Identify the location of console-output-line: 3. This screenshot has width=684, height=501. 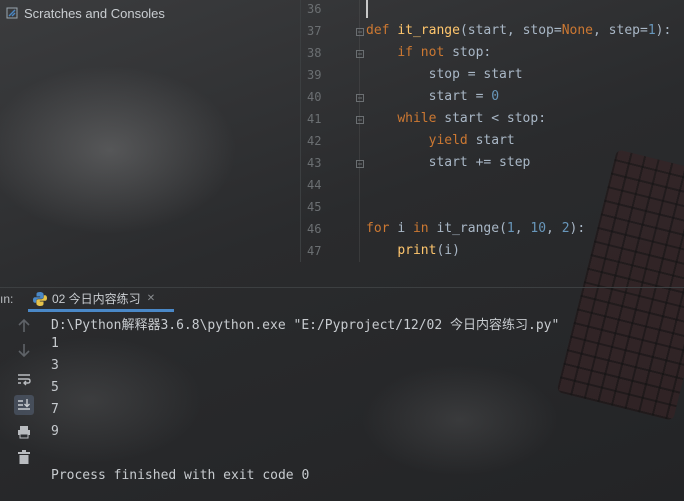
(55, 365).